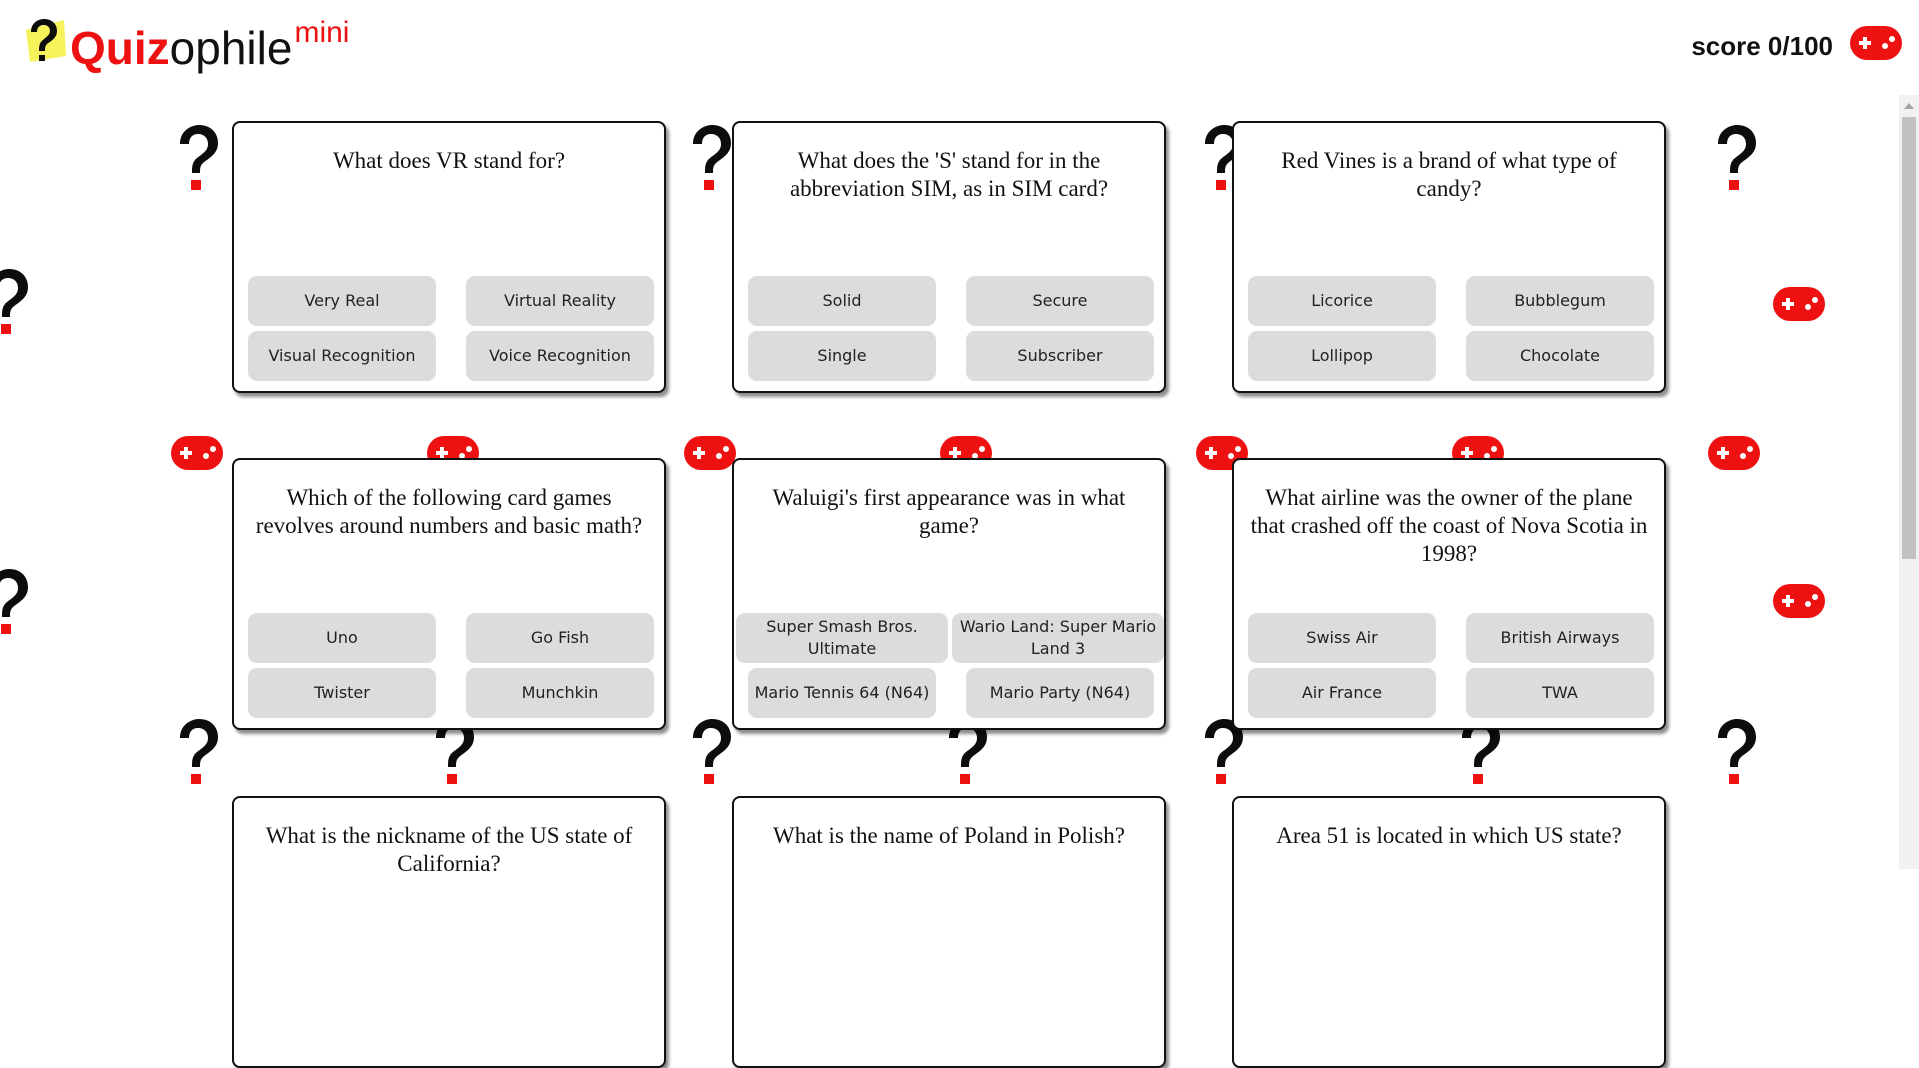 Image resolution: width=1919 pixels, height=1068 pixels. What do you see at coordinates (959, 47) in the screenshot?
I see `header: Quizophile mini score 0/100` at bounding box center [959, 47].